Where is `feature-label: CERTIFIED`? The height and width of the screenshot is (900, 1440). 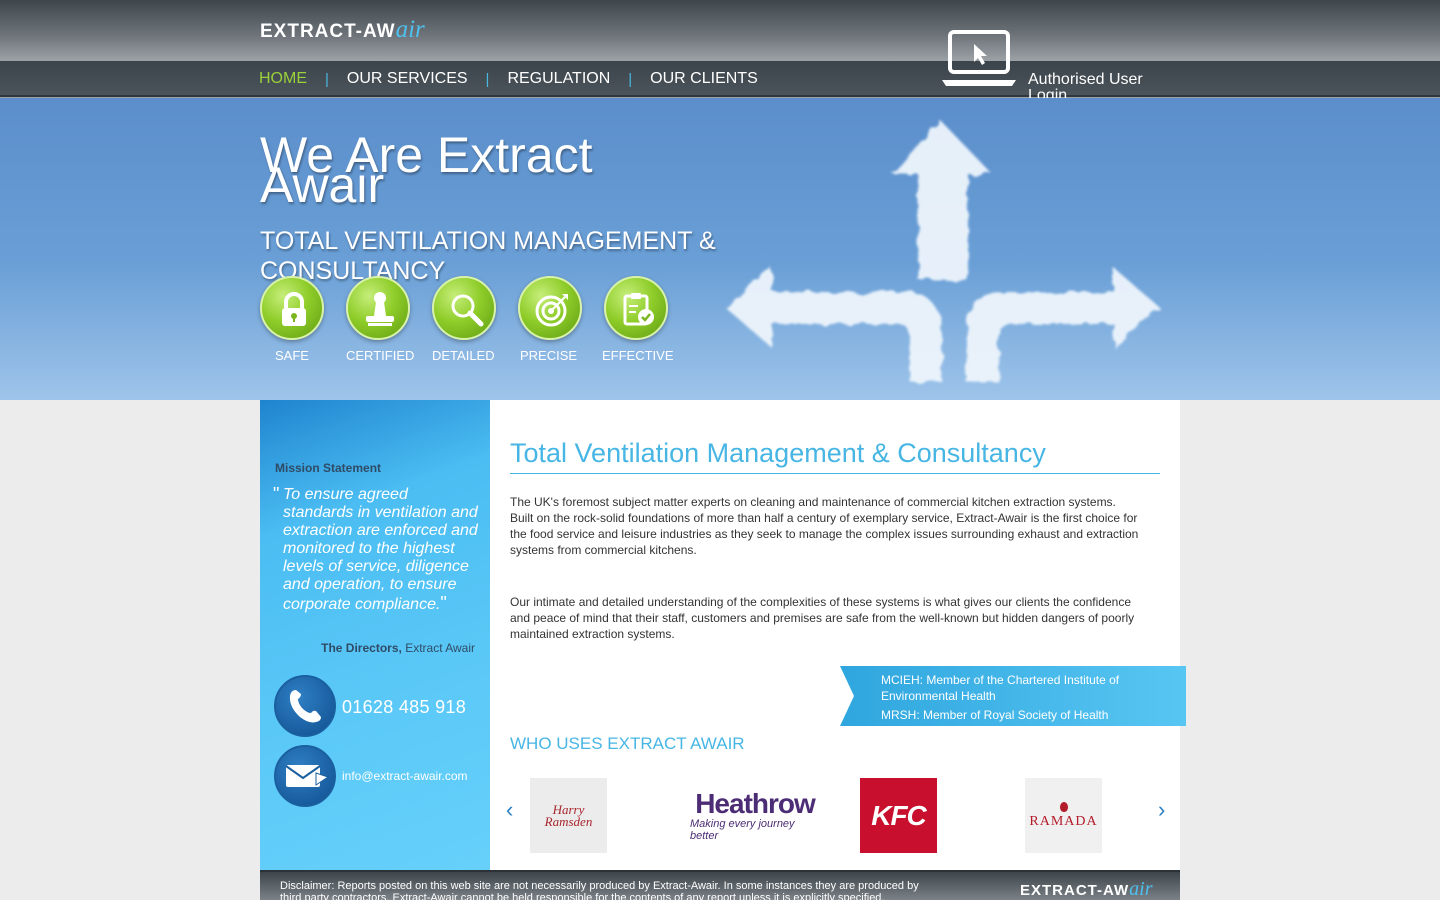
feature-label: CERTIFIED is located at coordinates (380, 355).